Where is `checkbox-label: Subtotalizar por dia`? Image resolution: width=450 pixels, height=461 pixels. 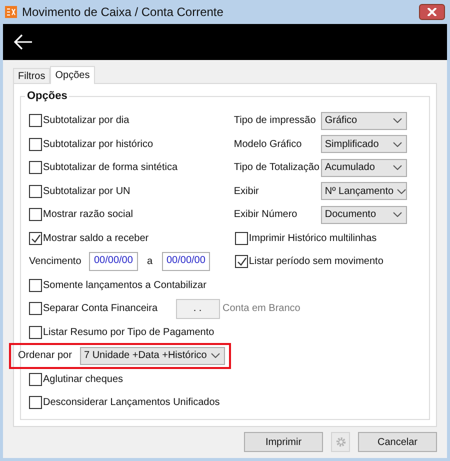
checkbox-label: Subtotalizar por dia is located at coordinates (86, 120).